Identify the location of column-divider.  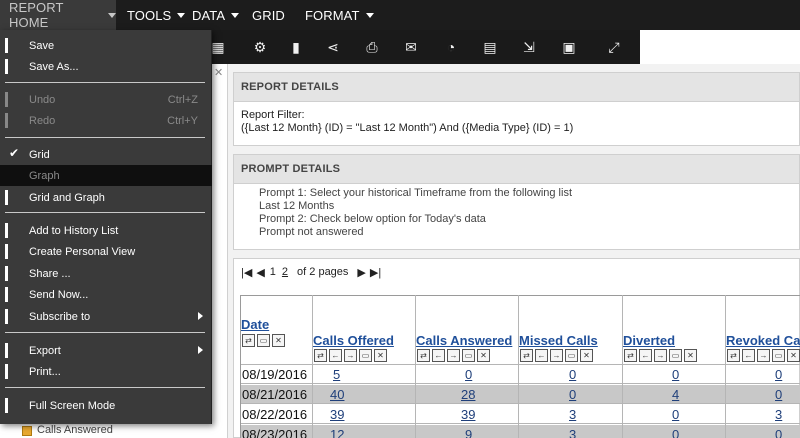
(312, 366).